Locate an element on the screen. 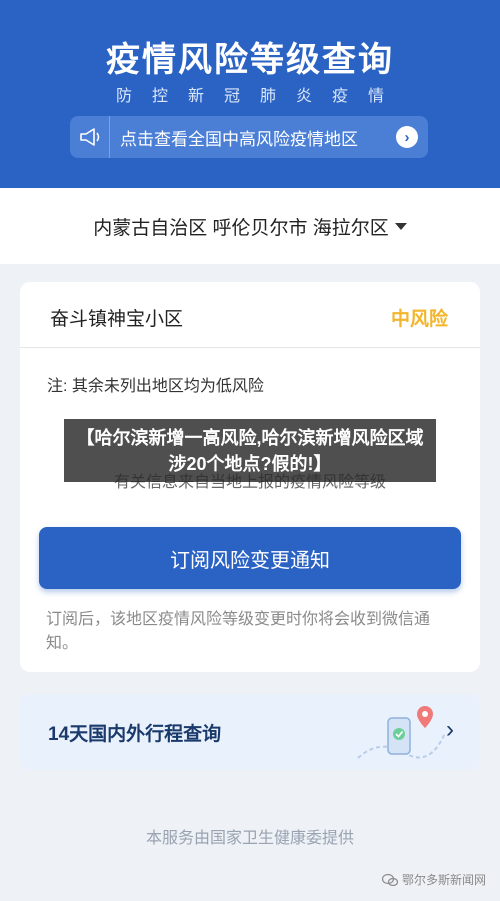  watermark: 鄂尔多斯新闻网 is located at coordinates (433, 879).